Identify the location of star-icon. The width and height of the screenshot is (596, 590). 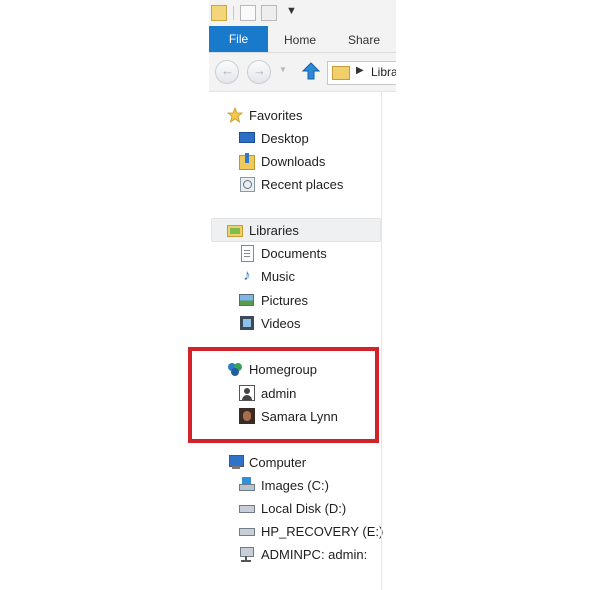
(235, 114).